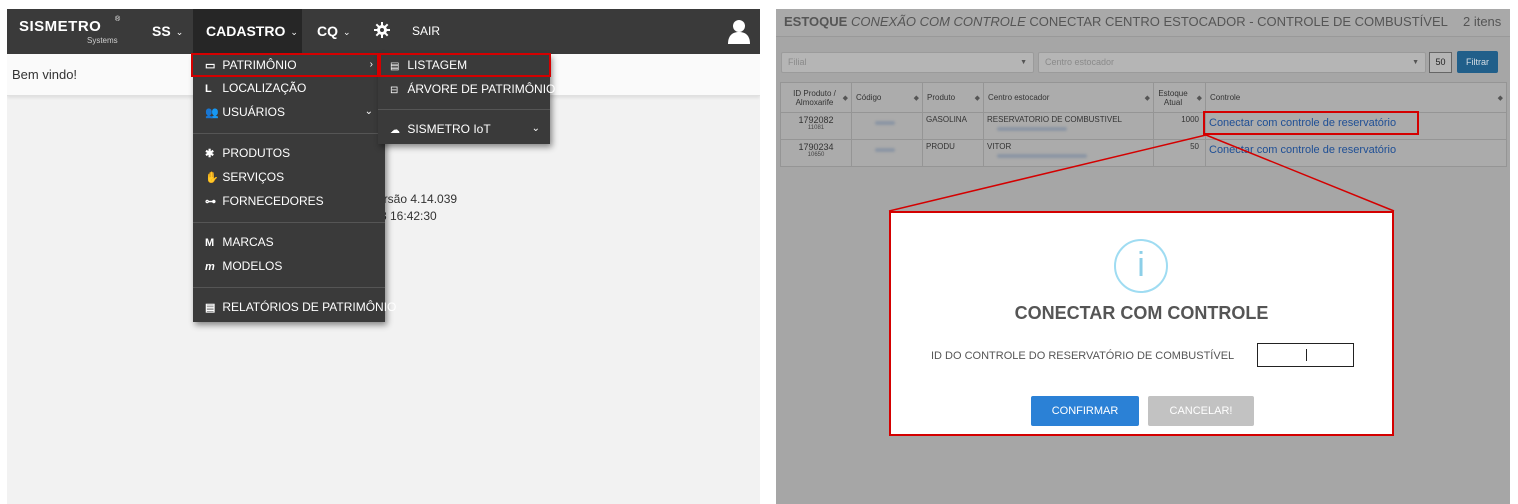 The width and height of the screenshot is (1518, 504). Describe the element at coordinates (208, 89) in the screenshot. I see `location-icon: L` at that location.